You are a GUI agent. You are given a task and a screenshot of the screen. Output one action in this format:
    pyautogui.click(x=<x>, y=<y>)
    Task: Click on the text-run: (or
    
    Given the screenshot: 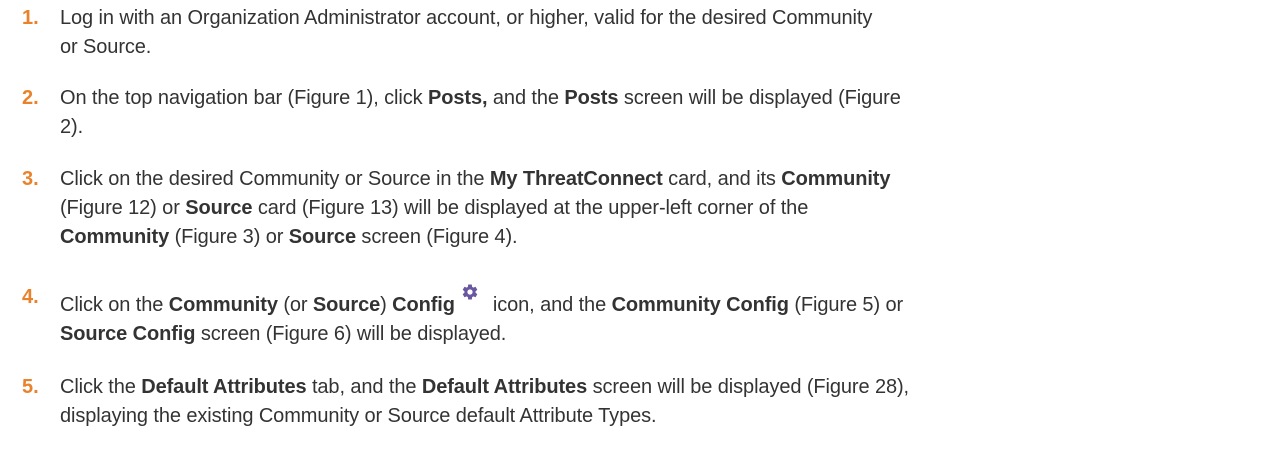 What is the action you would take?
    pyautogui.click(x=295, y=305)
    